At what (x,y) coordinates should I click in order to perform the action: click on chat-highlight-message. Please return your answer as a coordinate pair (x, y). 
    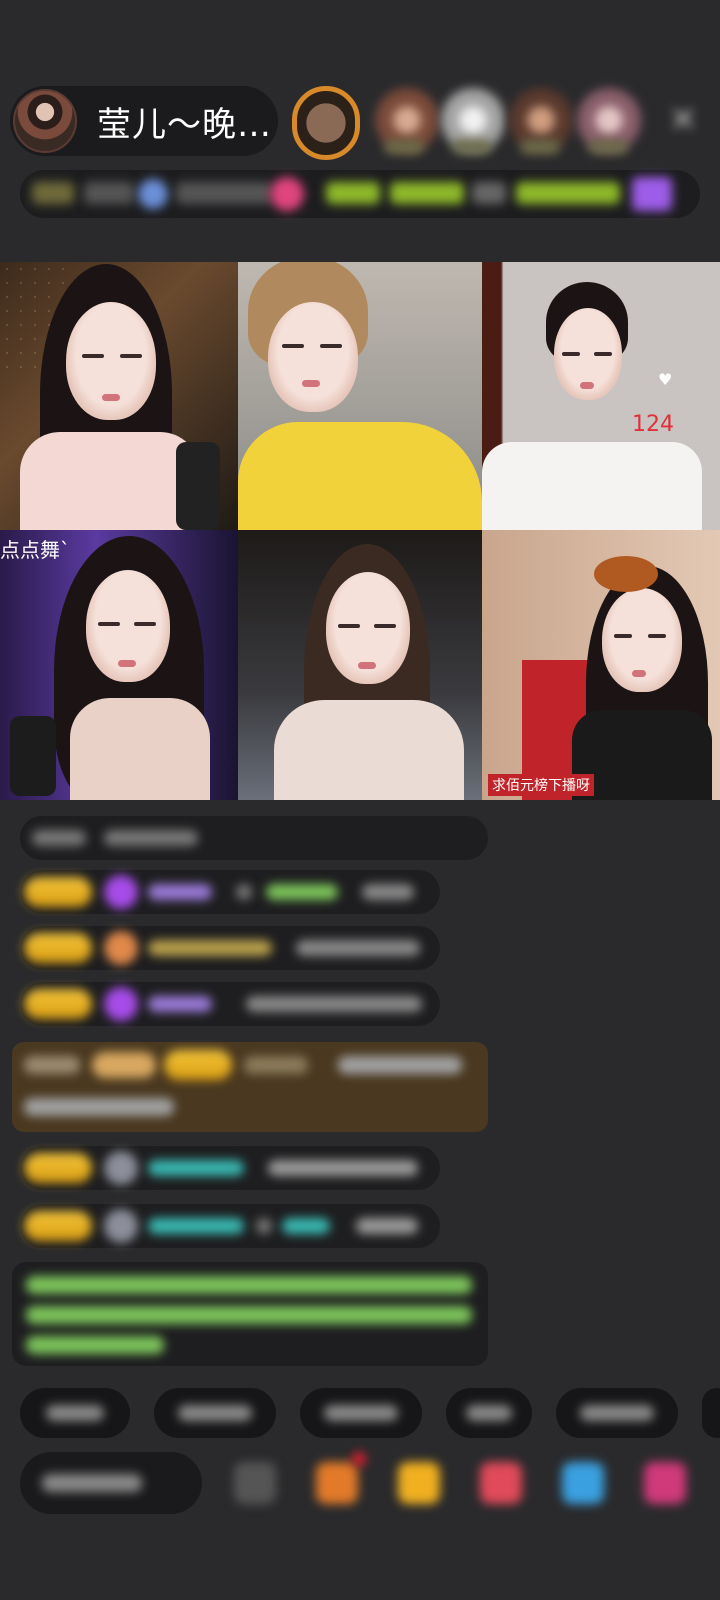
    Looking at the image, I should click on (250, 1087).